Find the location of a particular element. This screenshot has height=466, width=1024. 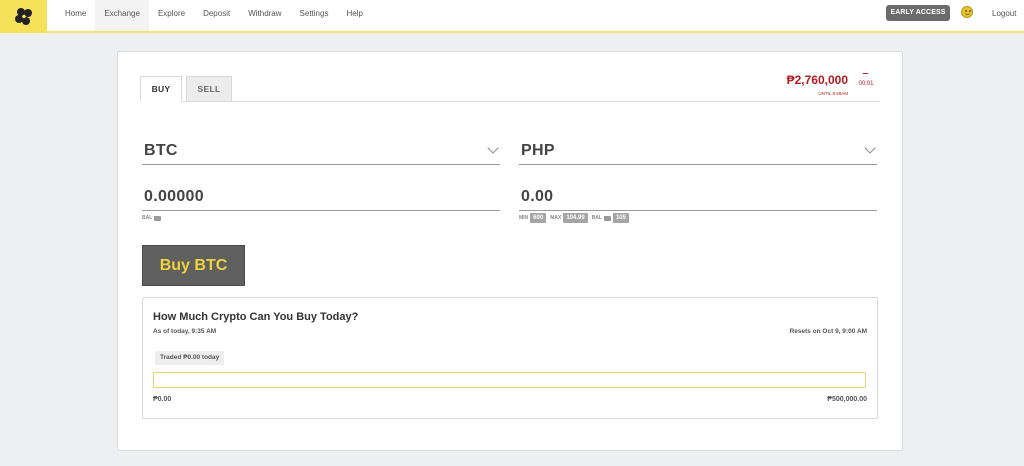

crypto-amount-value: 0.00000 is located at coordinates (174, 196).